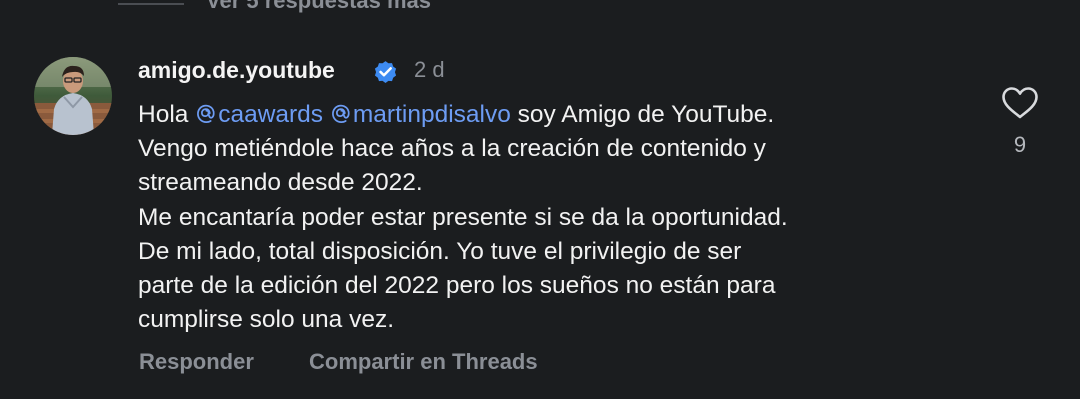 This screenshot has width=1080, height=399. What do you see at coordinates (540, 8) in the screenshot?
I see `replies-toggle-row: Ver 5 respuestas más` at bounding box center [540, 8].